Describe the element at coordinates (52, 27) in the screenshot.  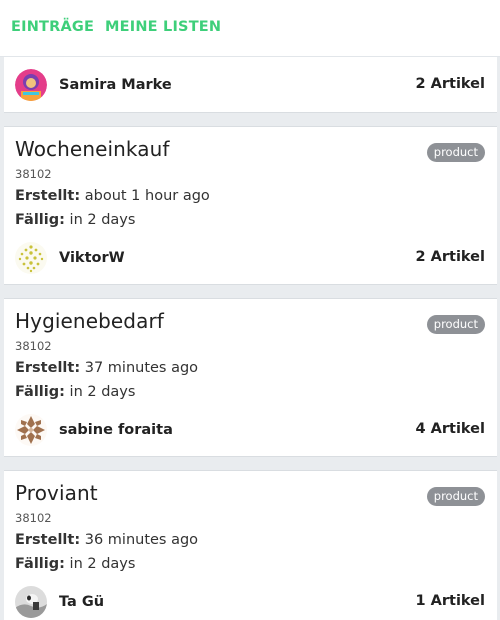
I see `tab-entries: EINTRÄGE` at that location.